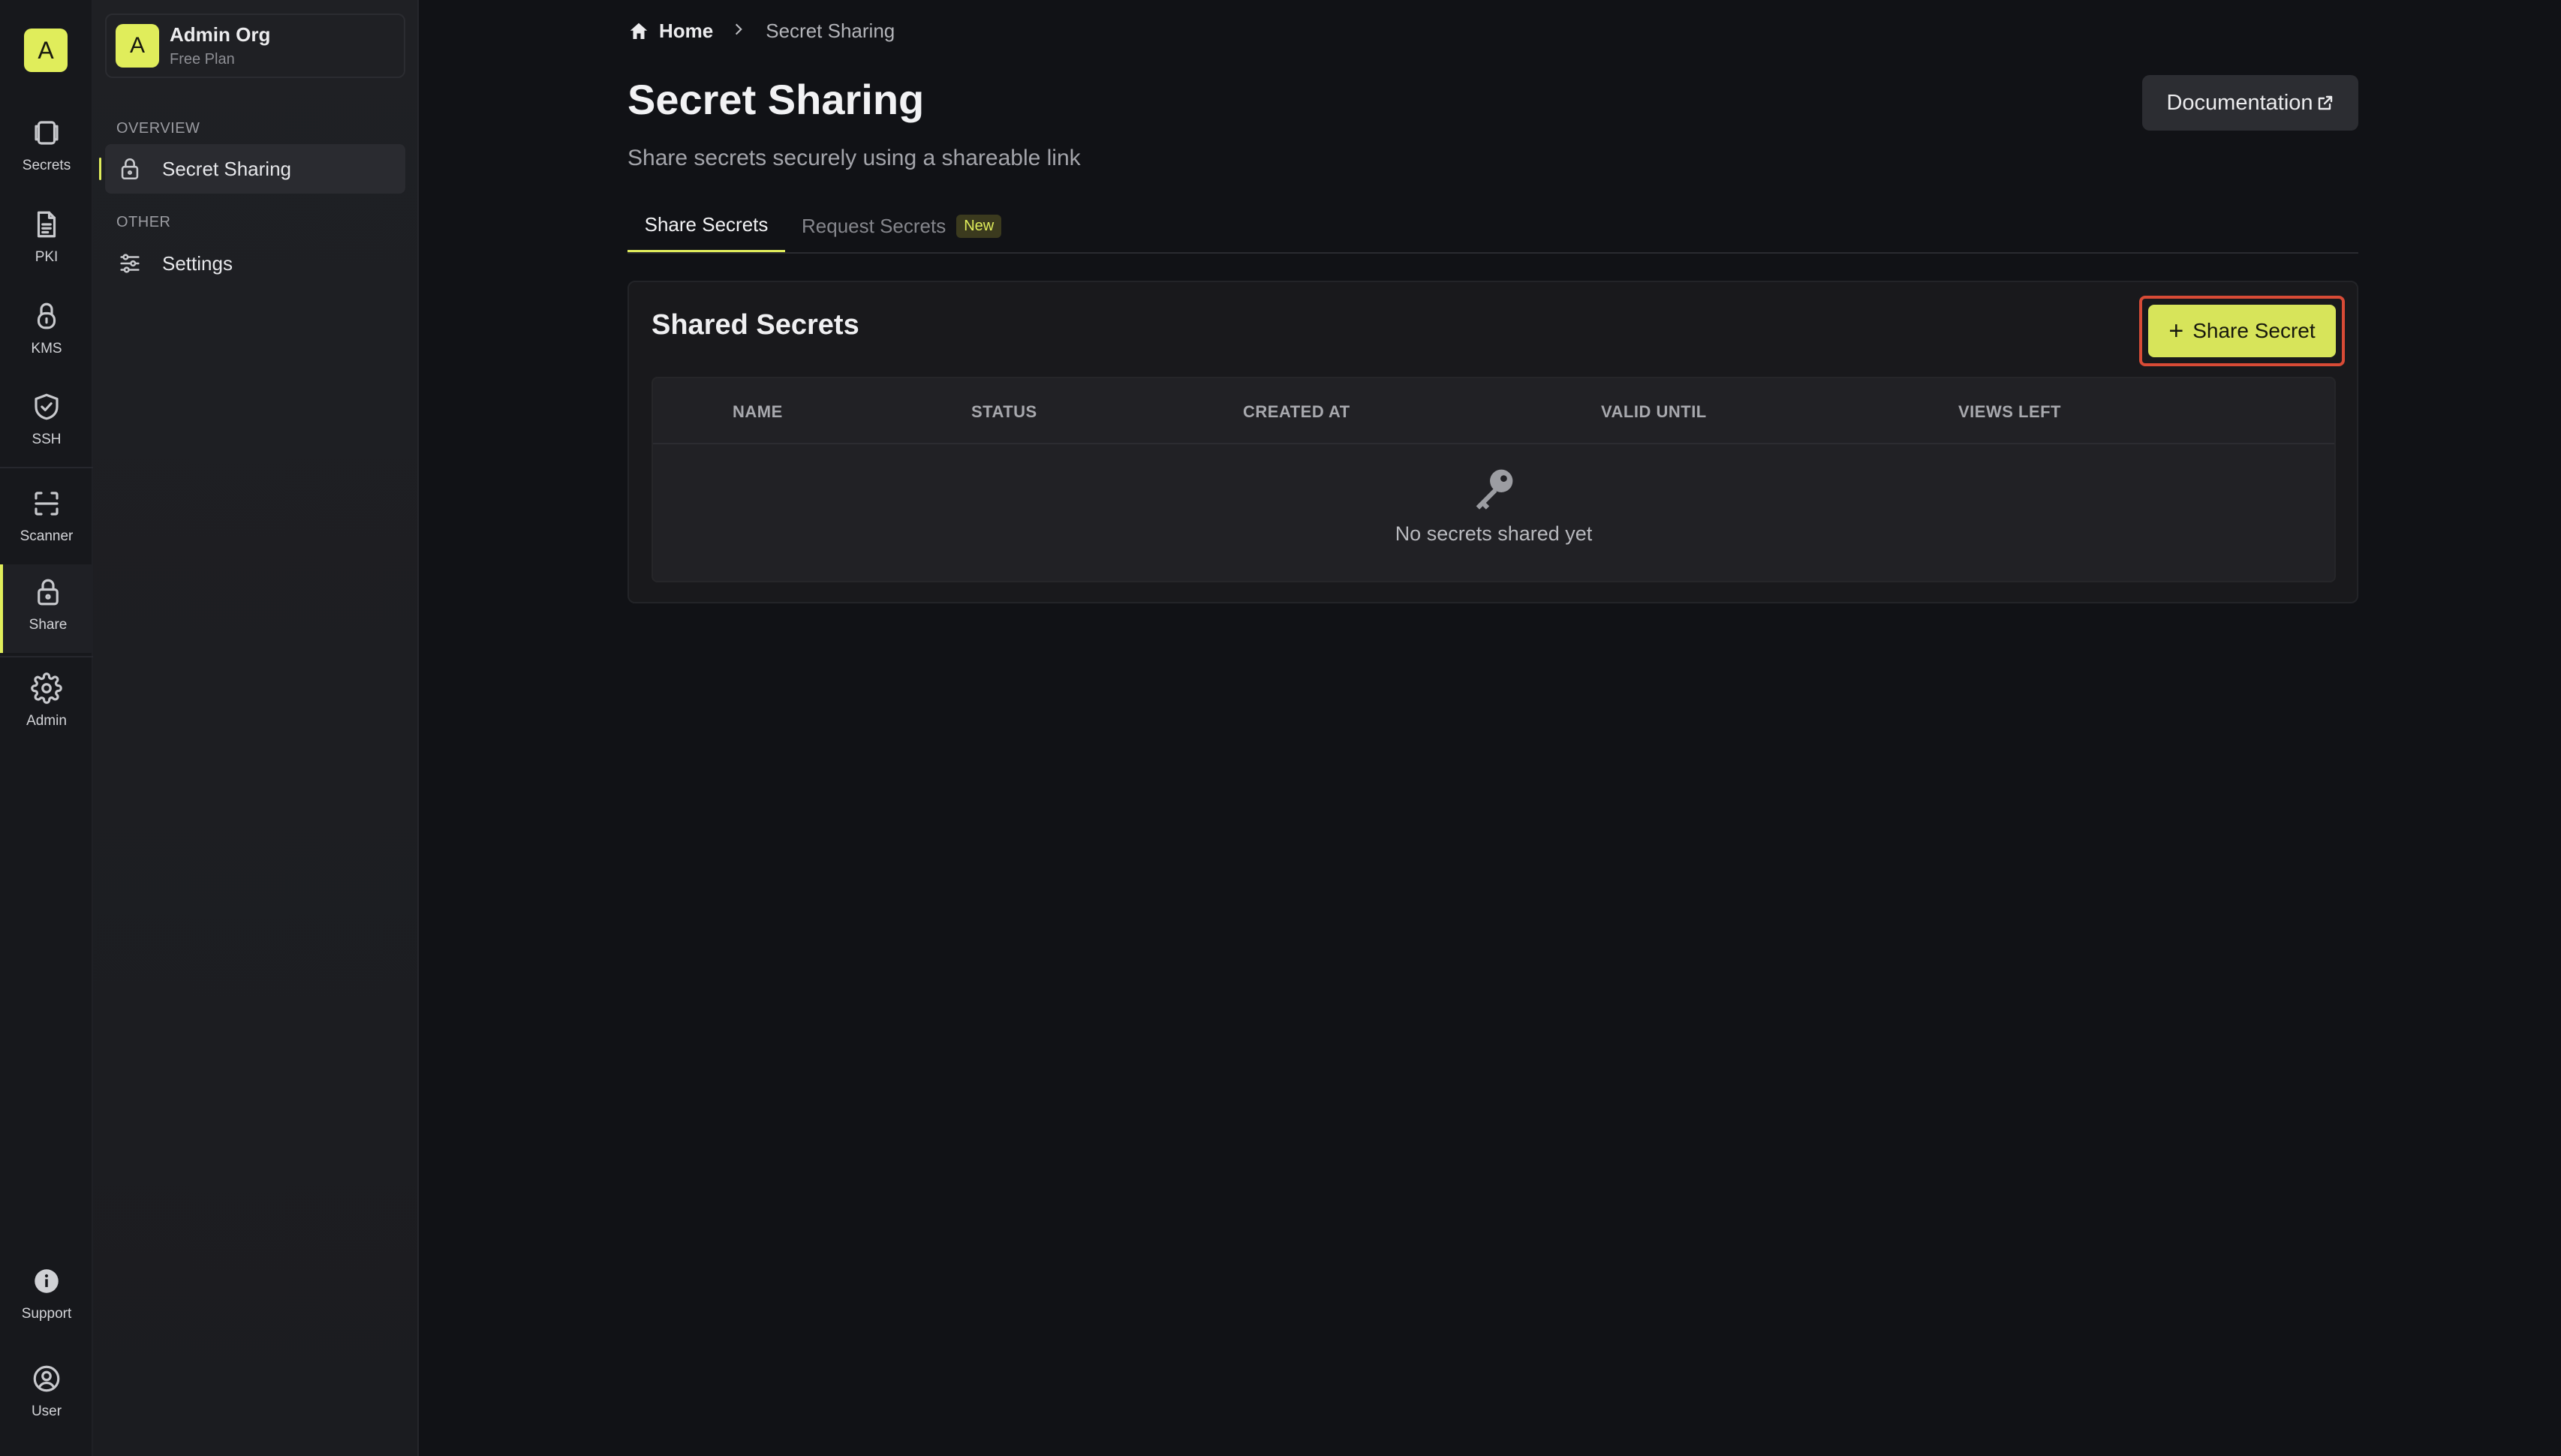 The width and height of the screenshot is (2561, 1456). What do you see at coordinates (46, 1395) in the screenshot?
I see `rail-item-user: User` at bounding box center [46, 1395].